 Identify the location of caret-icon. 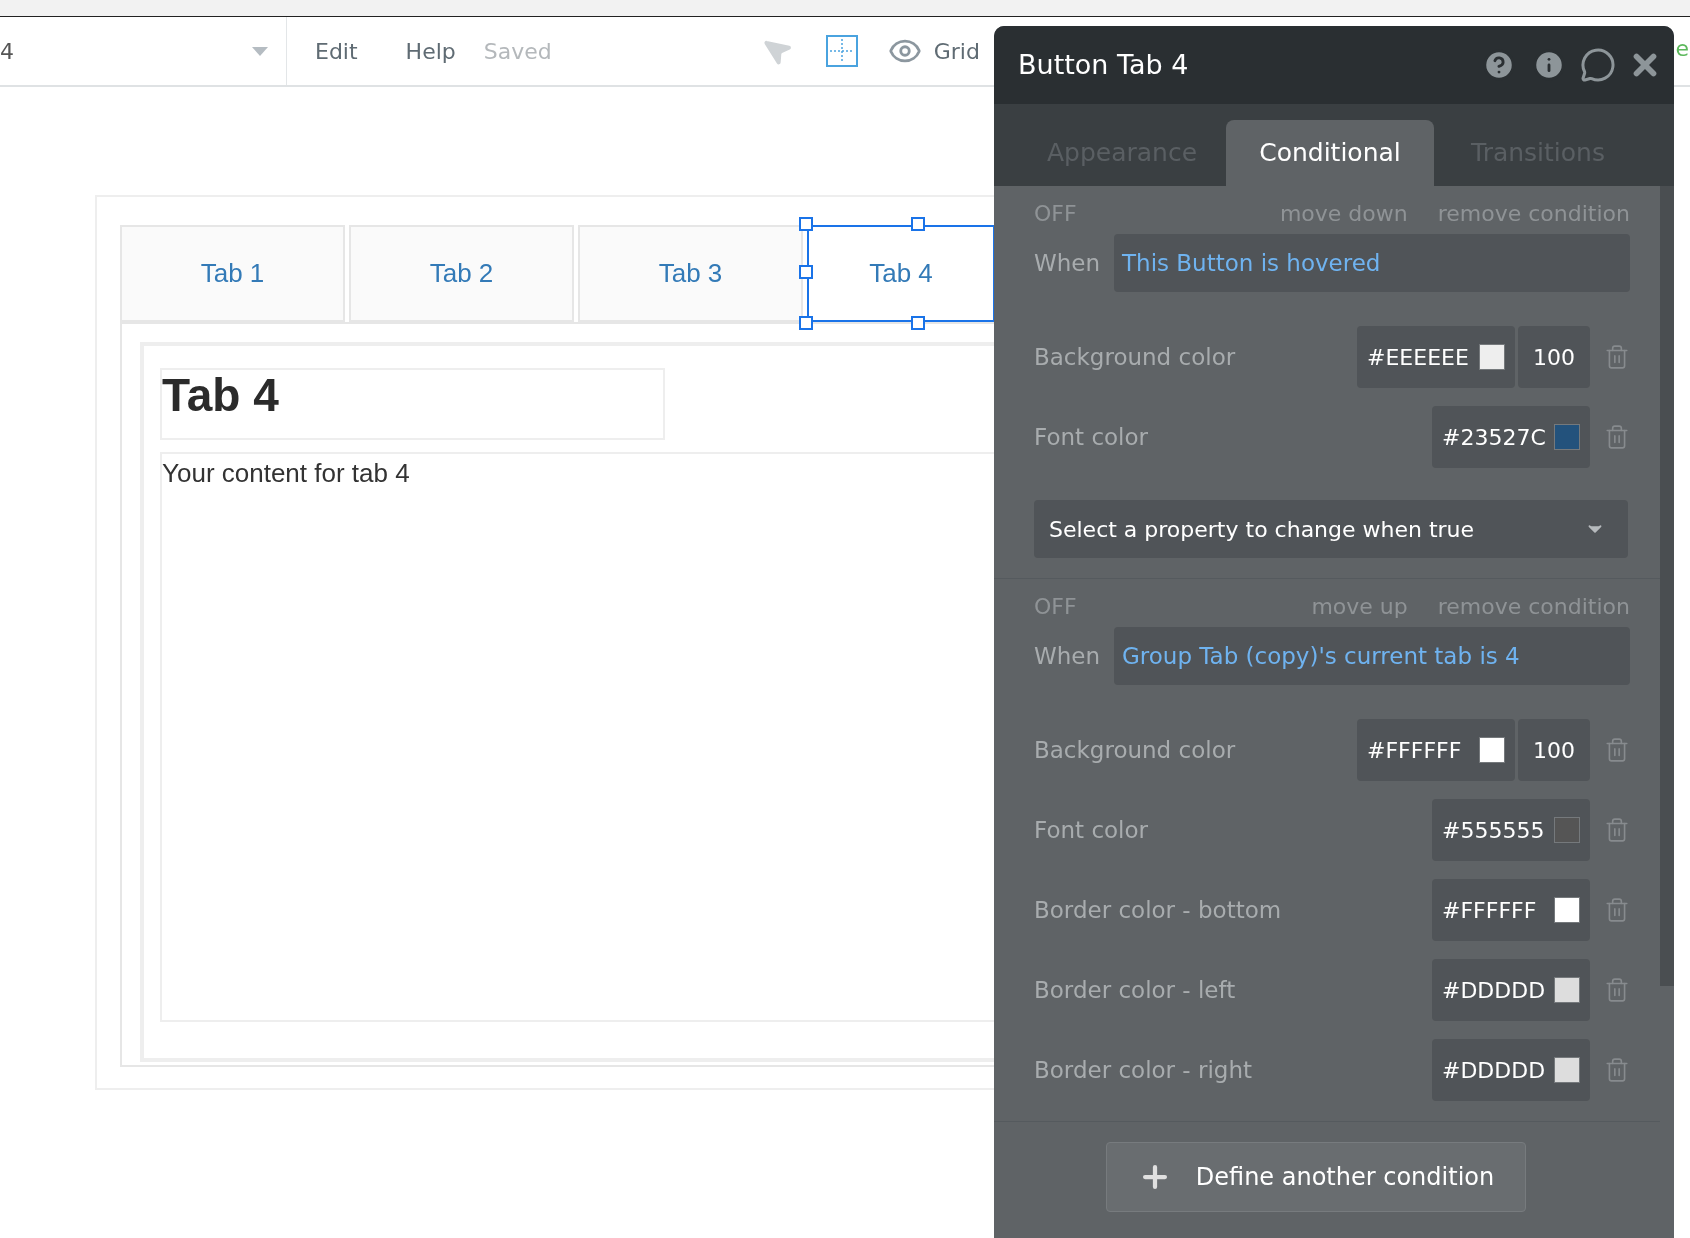
(260, 51).